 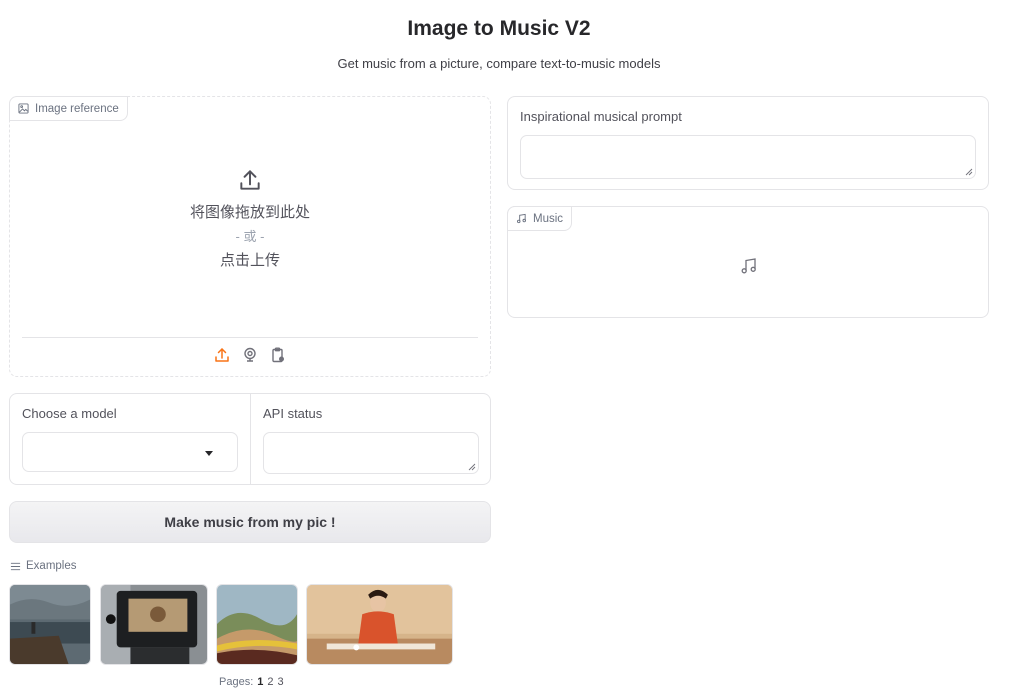 I want to click on api-status-label: API status, so click(x=293, y=413).